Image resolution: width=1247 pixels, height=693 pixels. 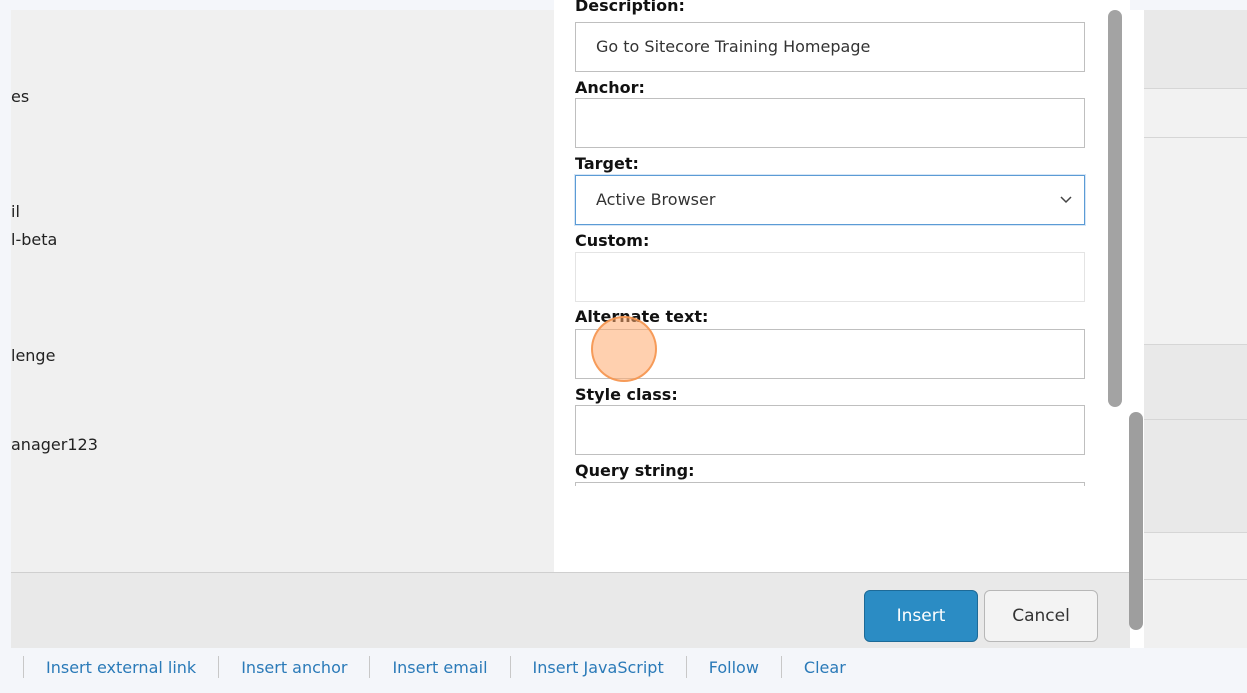 What do you see at coordinates (1066, 200) in the screenshot?
I see `chevron-down-icon` at bounding box center [1066, 200].